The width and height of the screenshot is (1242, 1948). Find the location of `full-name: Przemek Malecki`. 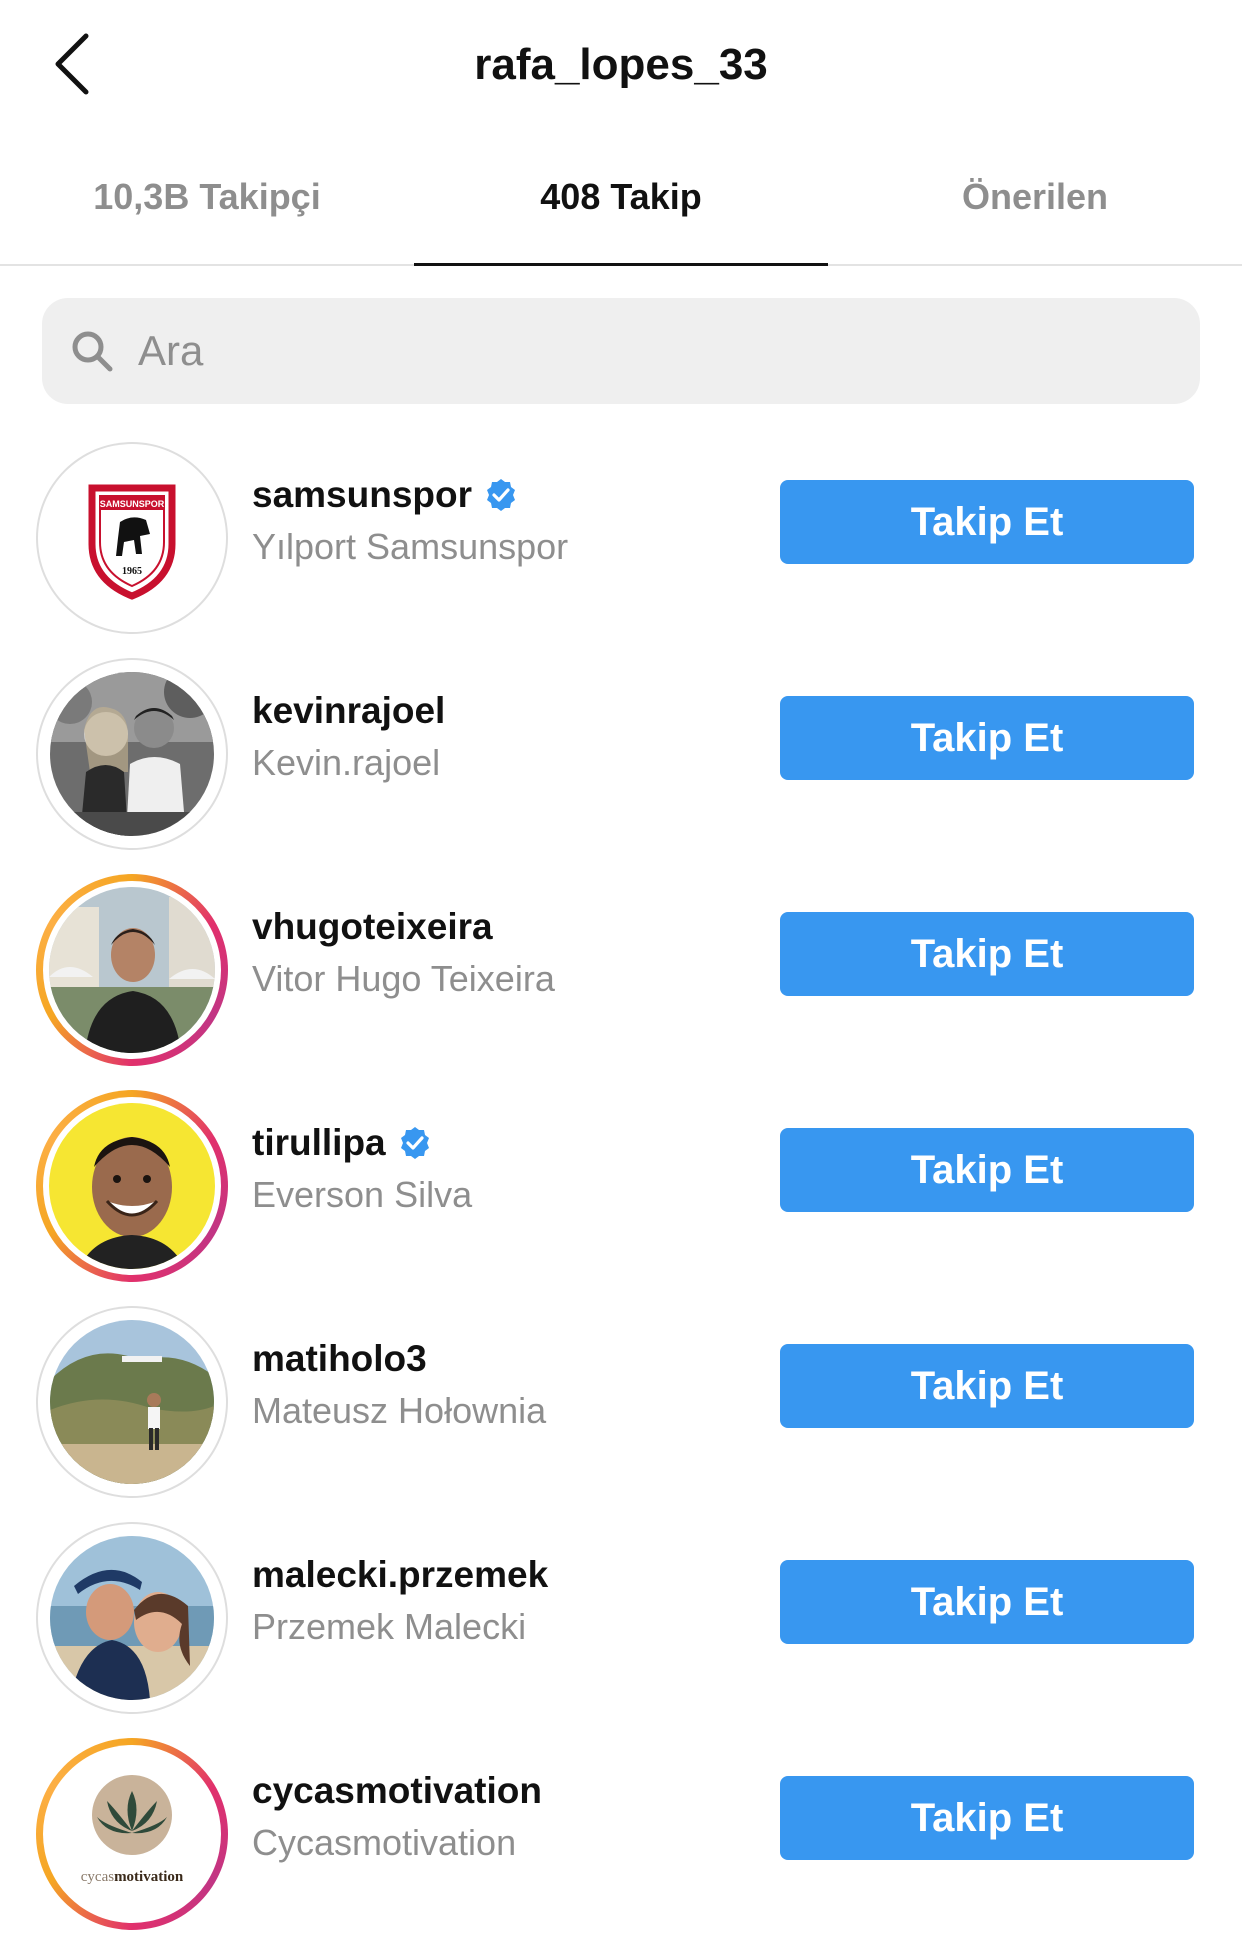

full-name: Przemek Malecki is located at coordinates (389, 1626).